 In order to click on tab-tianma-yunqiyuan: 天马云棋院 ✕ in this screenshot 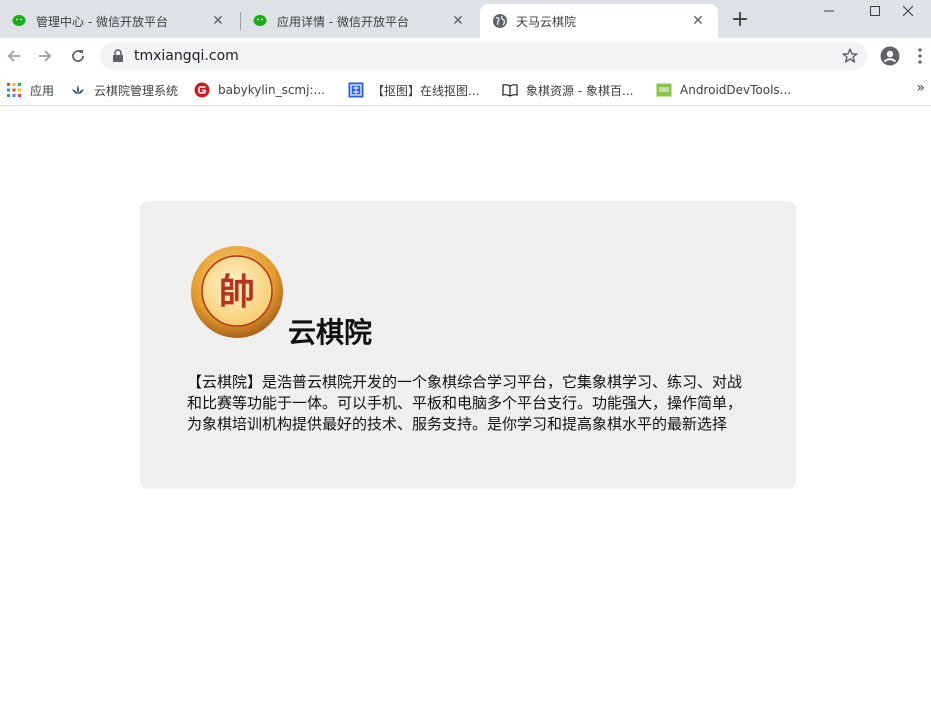, I will do `click(599, 21)`.